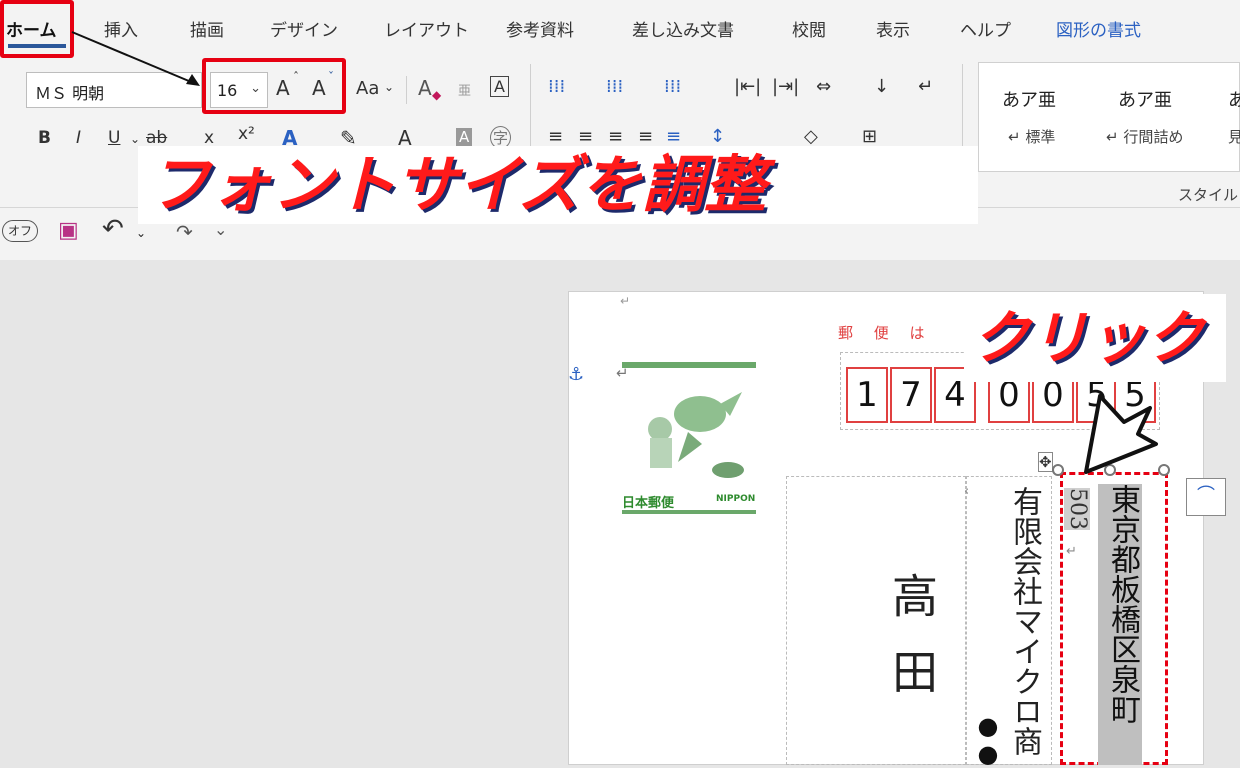 The image size is (1240, 768). I want to click on tab-mailings: 差し込み文書, so click(683, 28).